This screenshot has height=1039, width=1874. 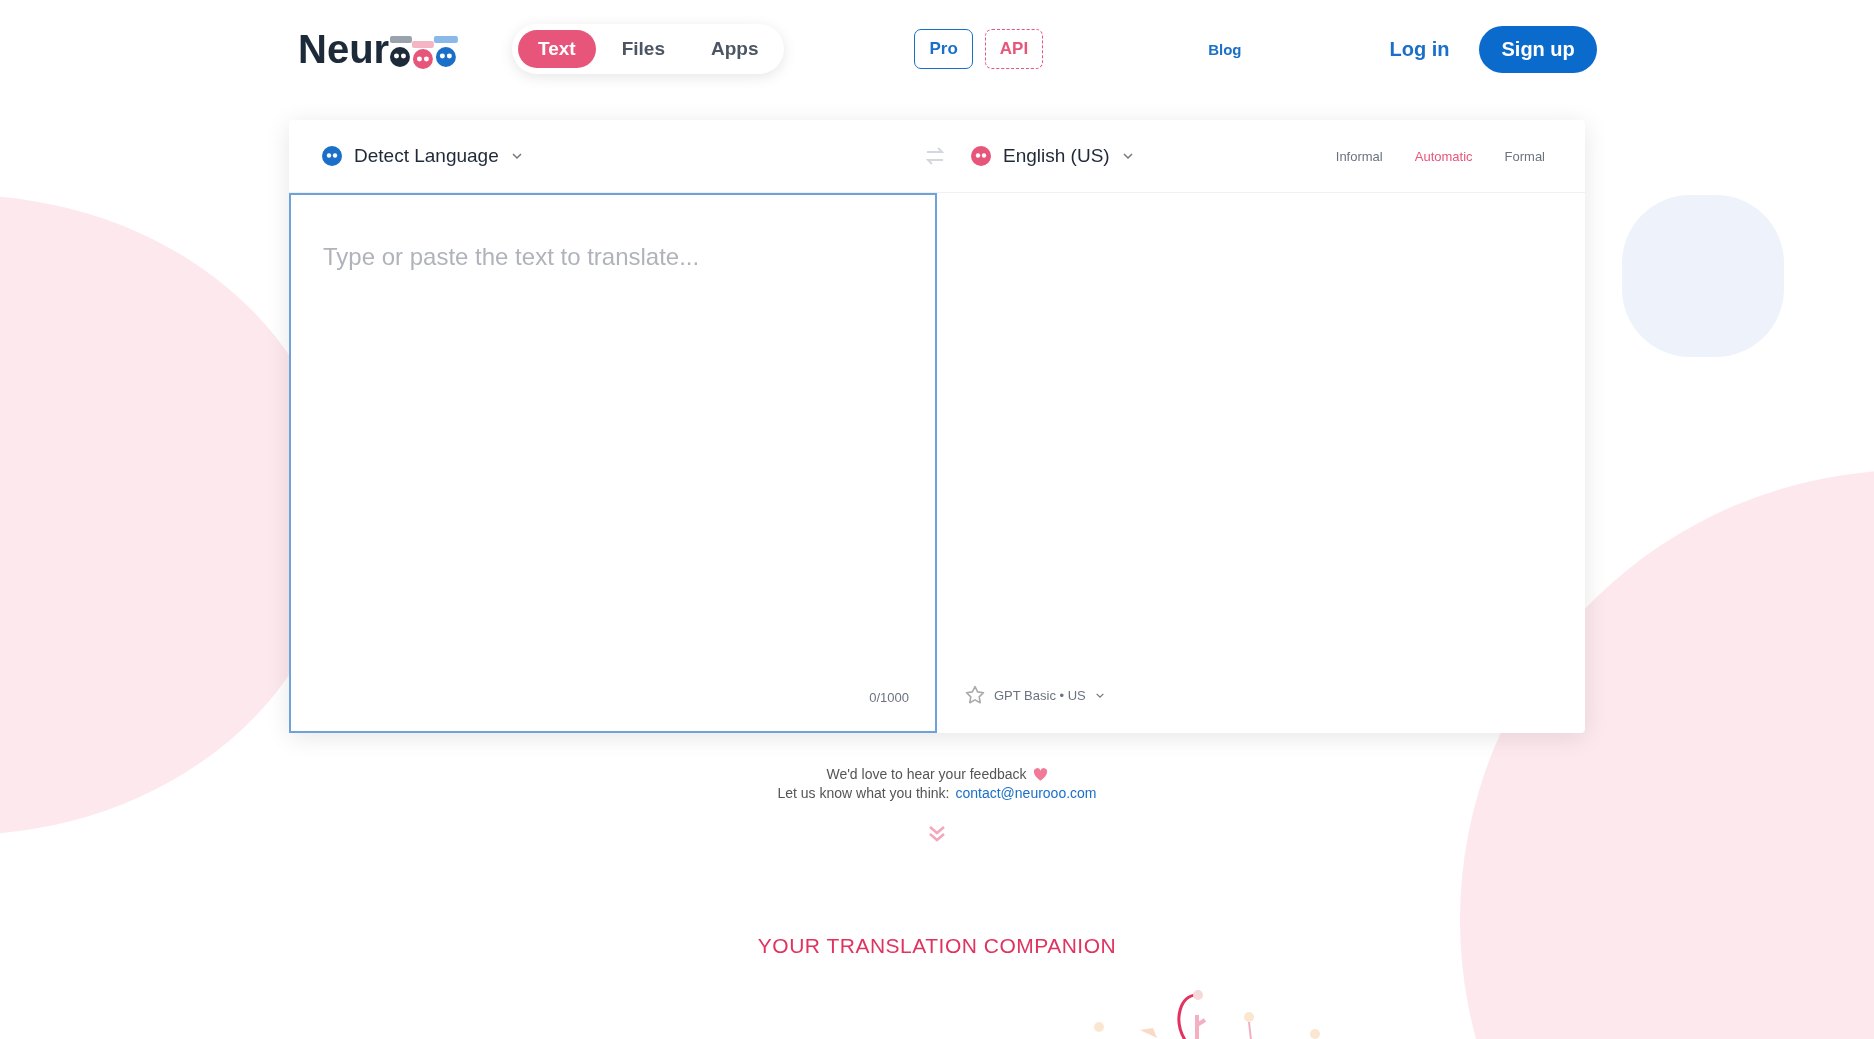 I want to click on feedback-text: Let us know what you think:, so click(x=863, y=793).